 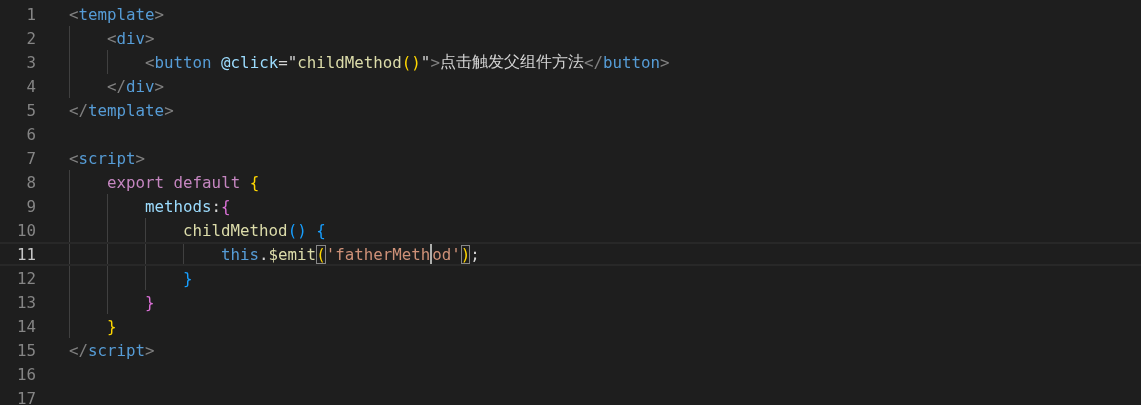 I want to click on code-token: this, so click(x=240, y=254).